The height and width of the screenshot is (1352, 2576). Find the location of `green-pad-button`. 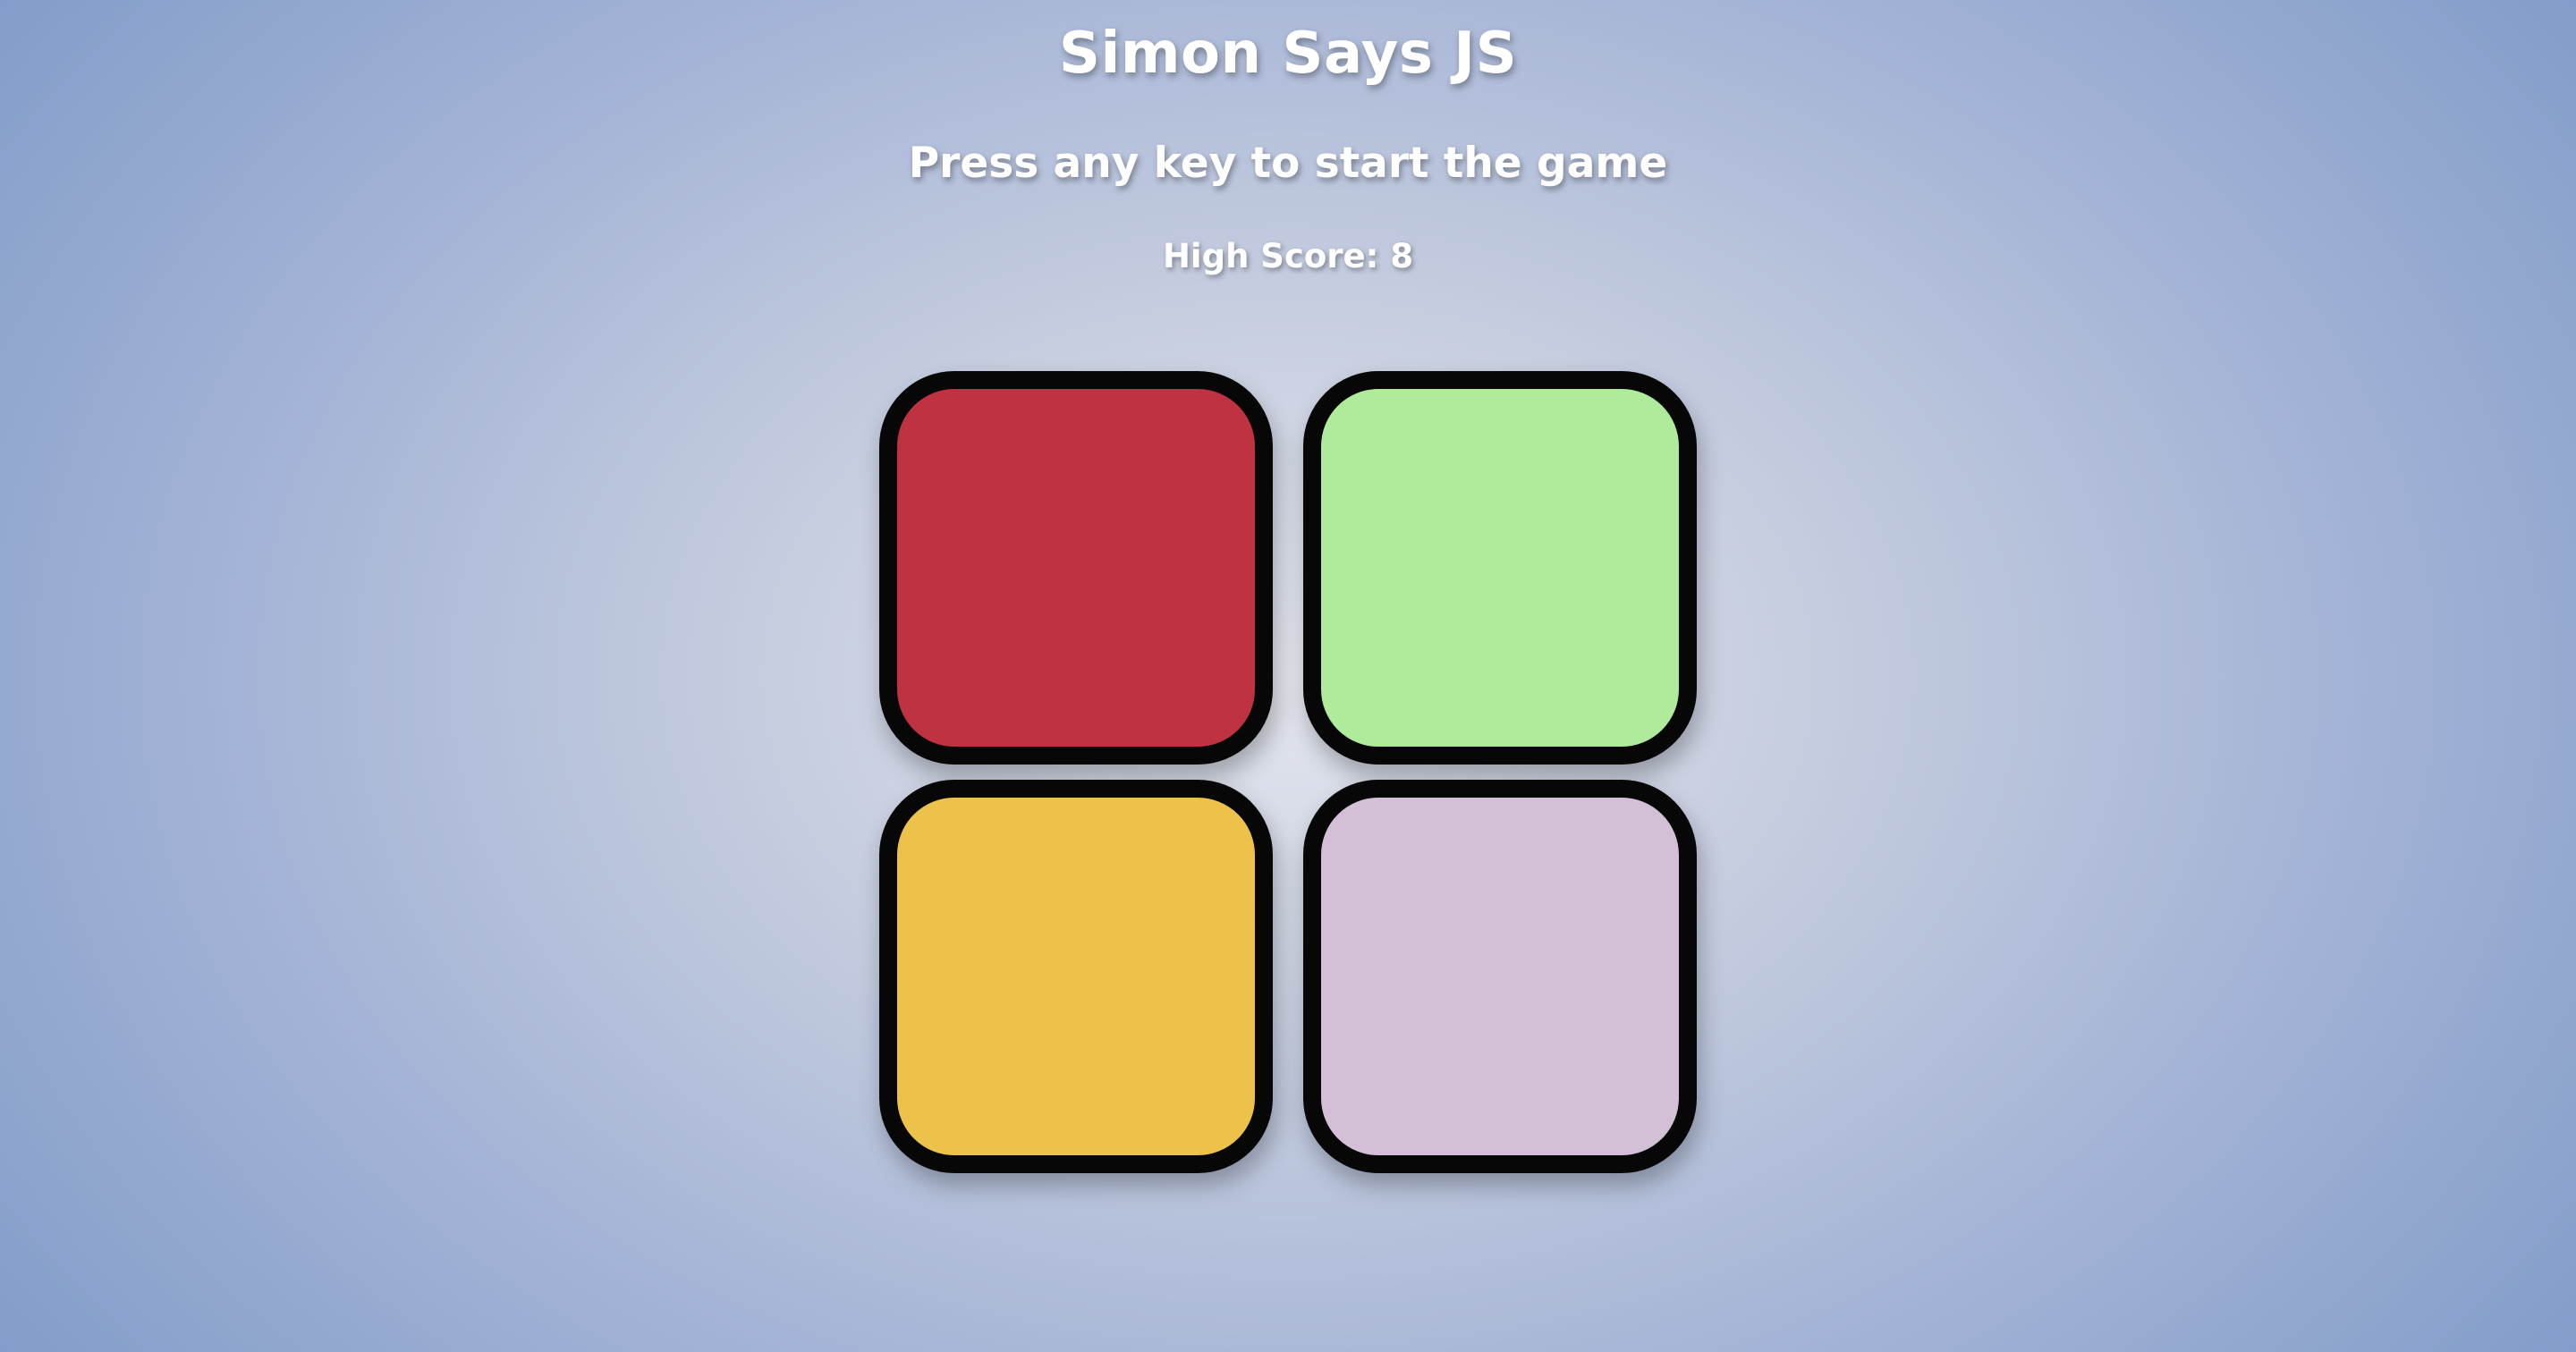

green-pad-button is located at coordinates (1500, 568).